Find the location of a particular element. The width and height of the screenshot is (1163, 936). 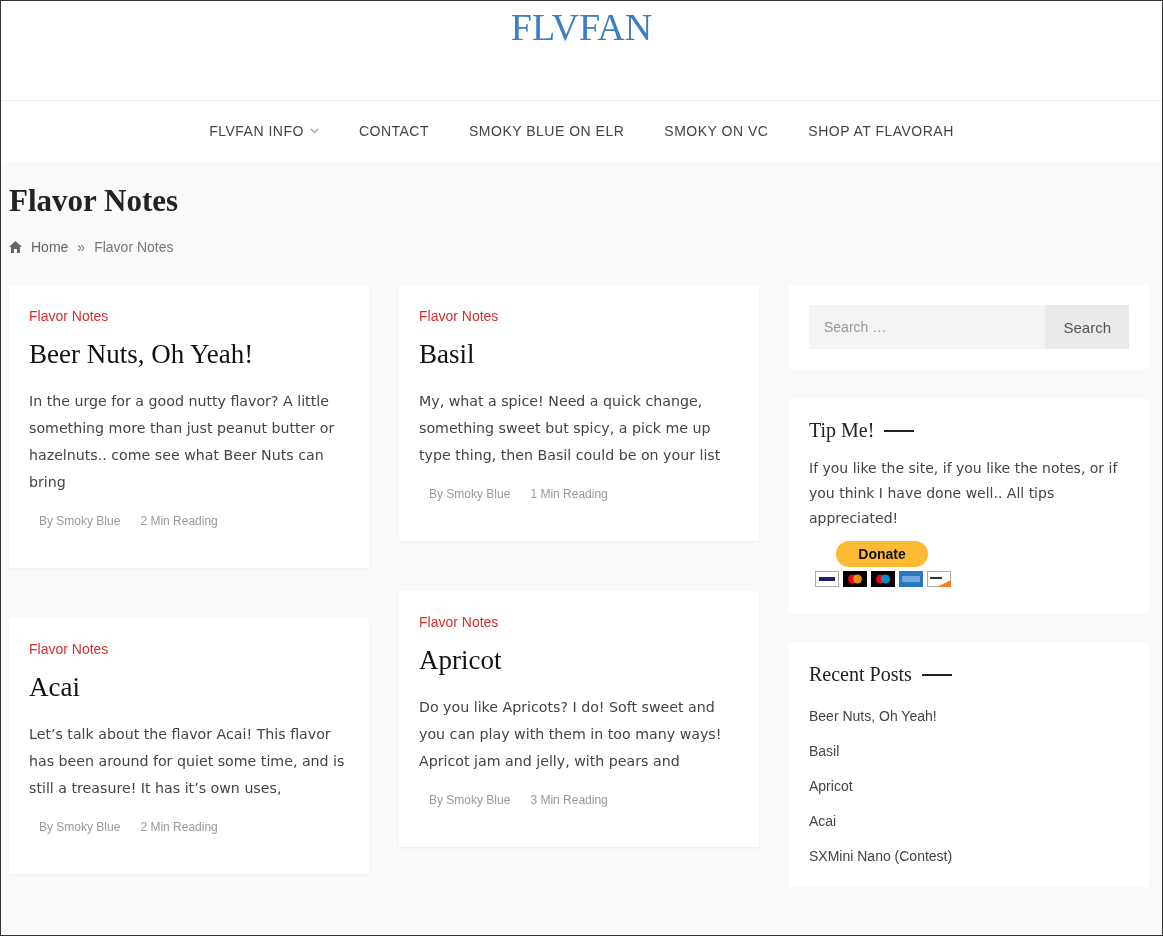

nav-link: SMOKY ON VC is located at coordinates (716, 131).